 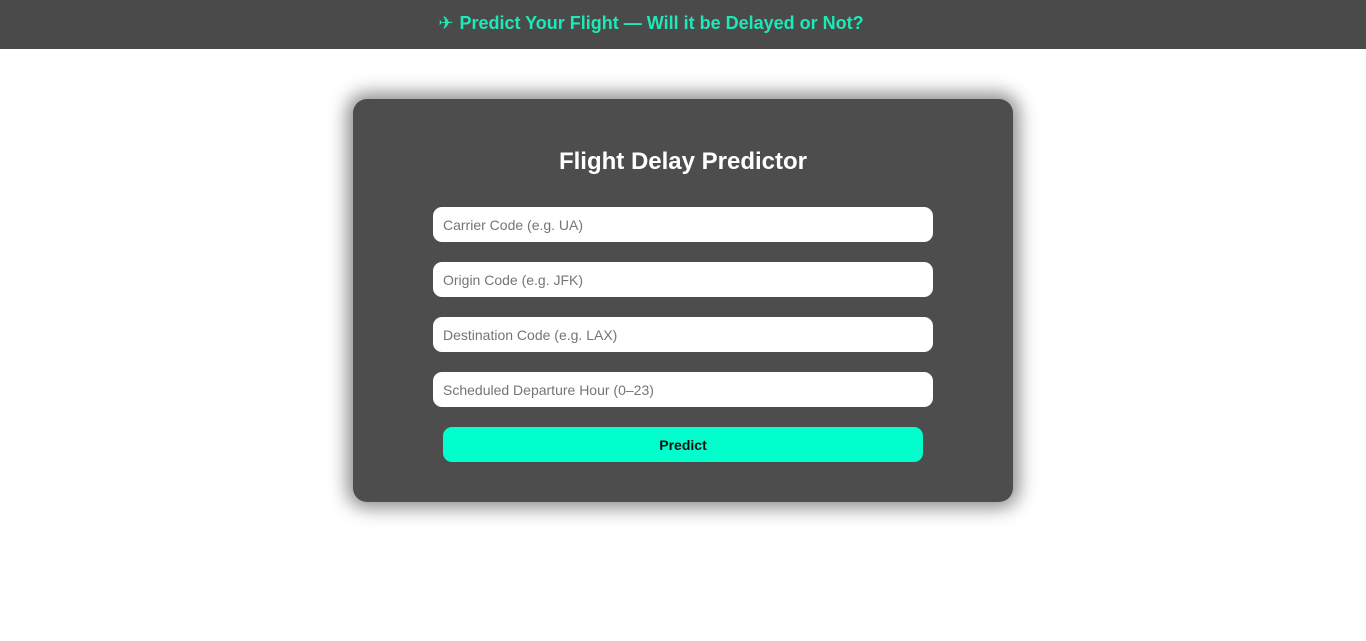 I want to click on carrier-code-input, so click(x=683, y=224).